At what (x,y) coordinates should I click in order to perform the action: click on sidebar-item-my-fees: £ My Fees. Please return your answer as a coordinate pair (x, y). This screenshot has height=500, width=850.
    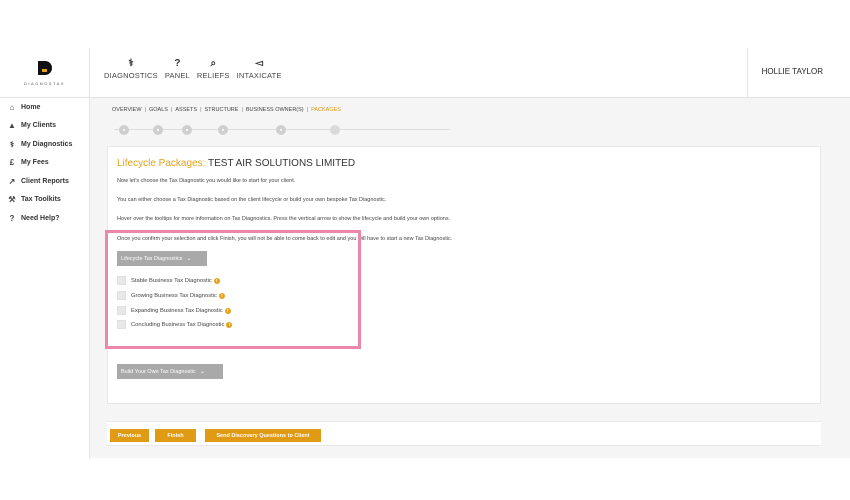
    Looking at the image, I should click on (44, 163).